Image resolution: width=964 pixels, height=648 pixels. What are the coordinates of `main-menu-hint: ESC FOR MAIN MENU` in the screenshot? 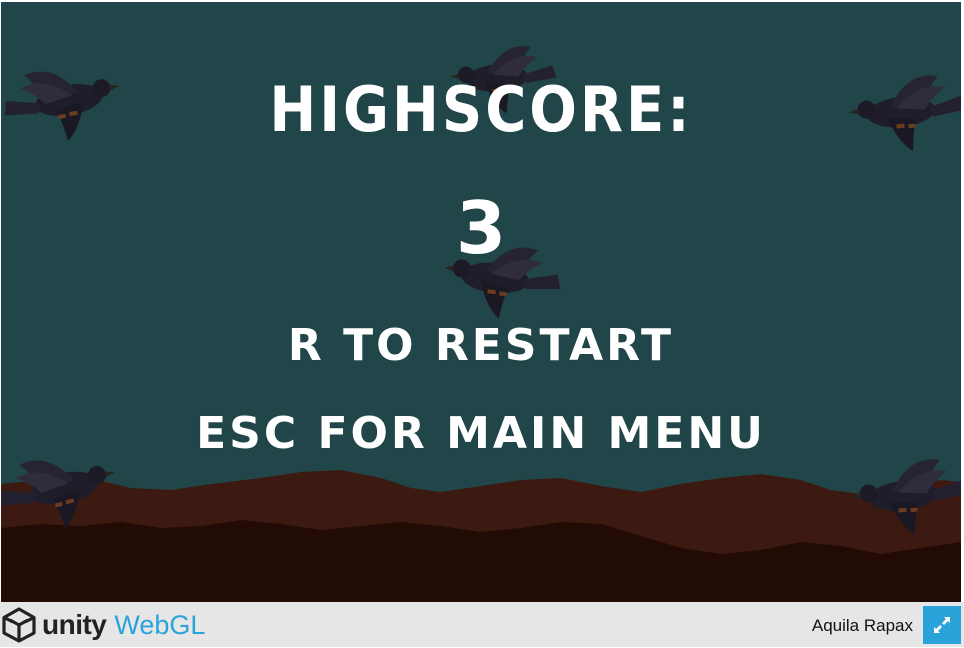 It's located at (481, 433).